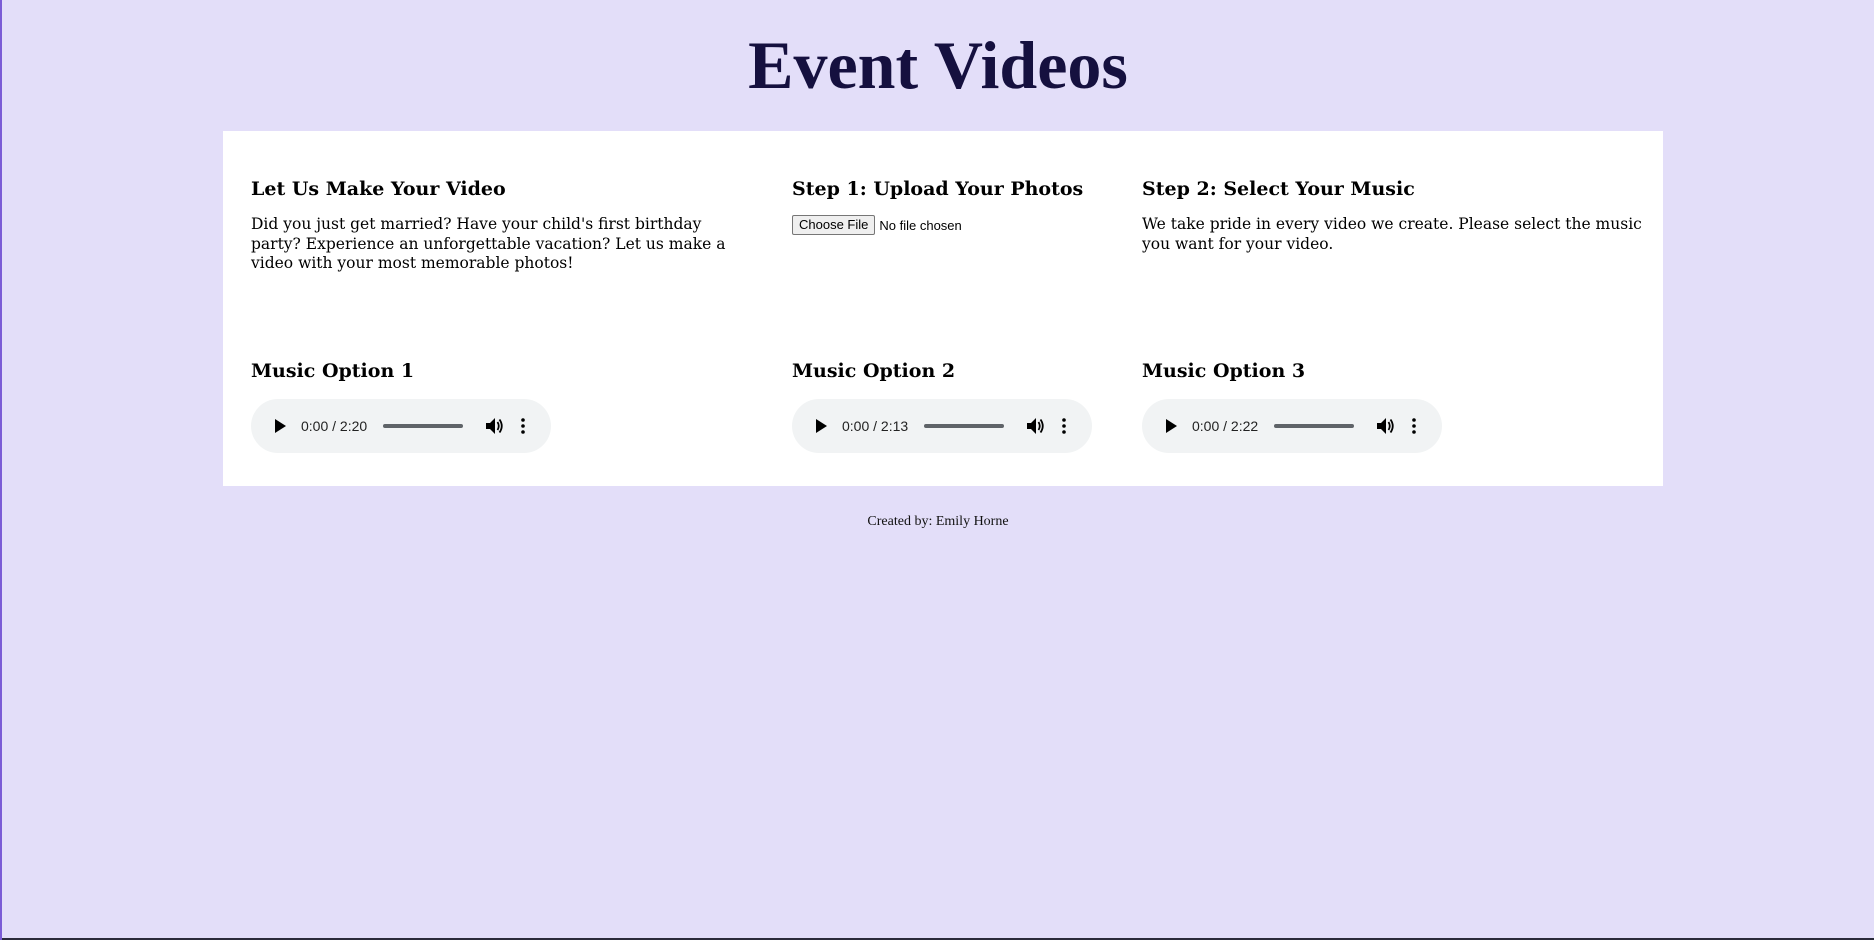 This screenshot has height=940, width=1874. I want to click on music-option-heading: Music Option 1, so click(333, 371).